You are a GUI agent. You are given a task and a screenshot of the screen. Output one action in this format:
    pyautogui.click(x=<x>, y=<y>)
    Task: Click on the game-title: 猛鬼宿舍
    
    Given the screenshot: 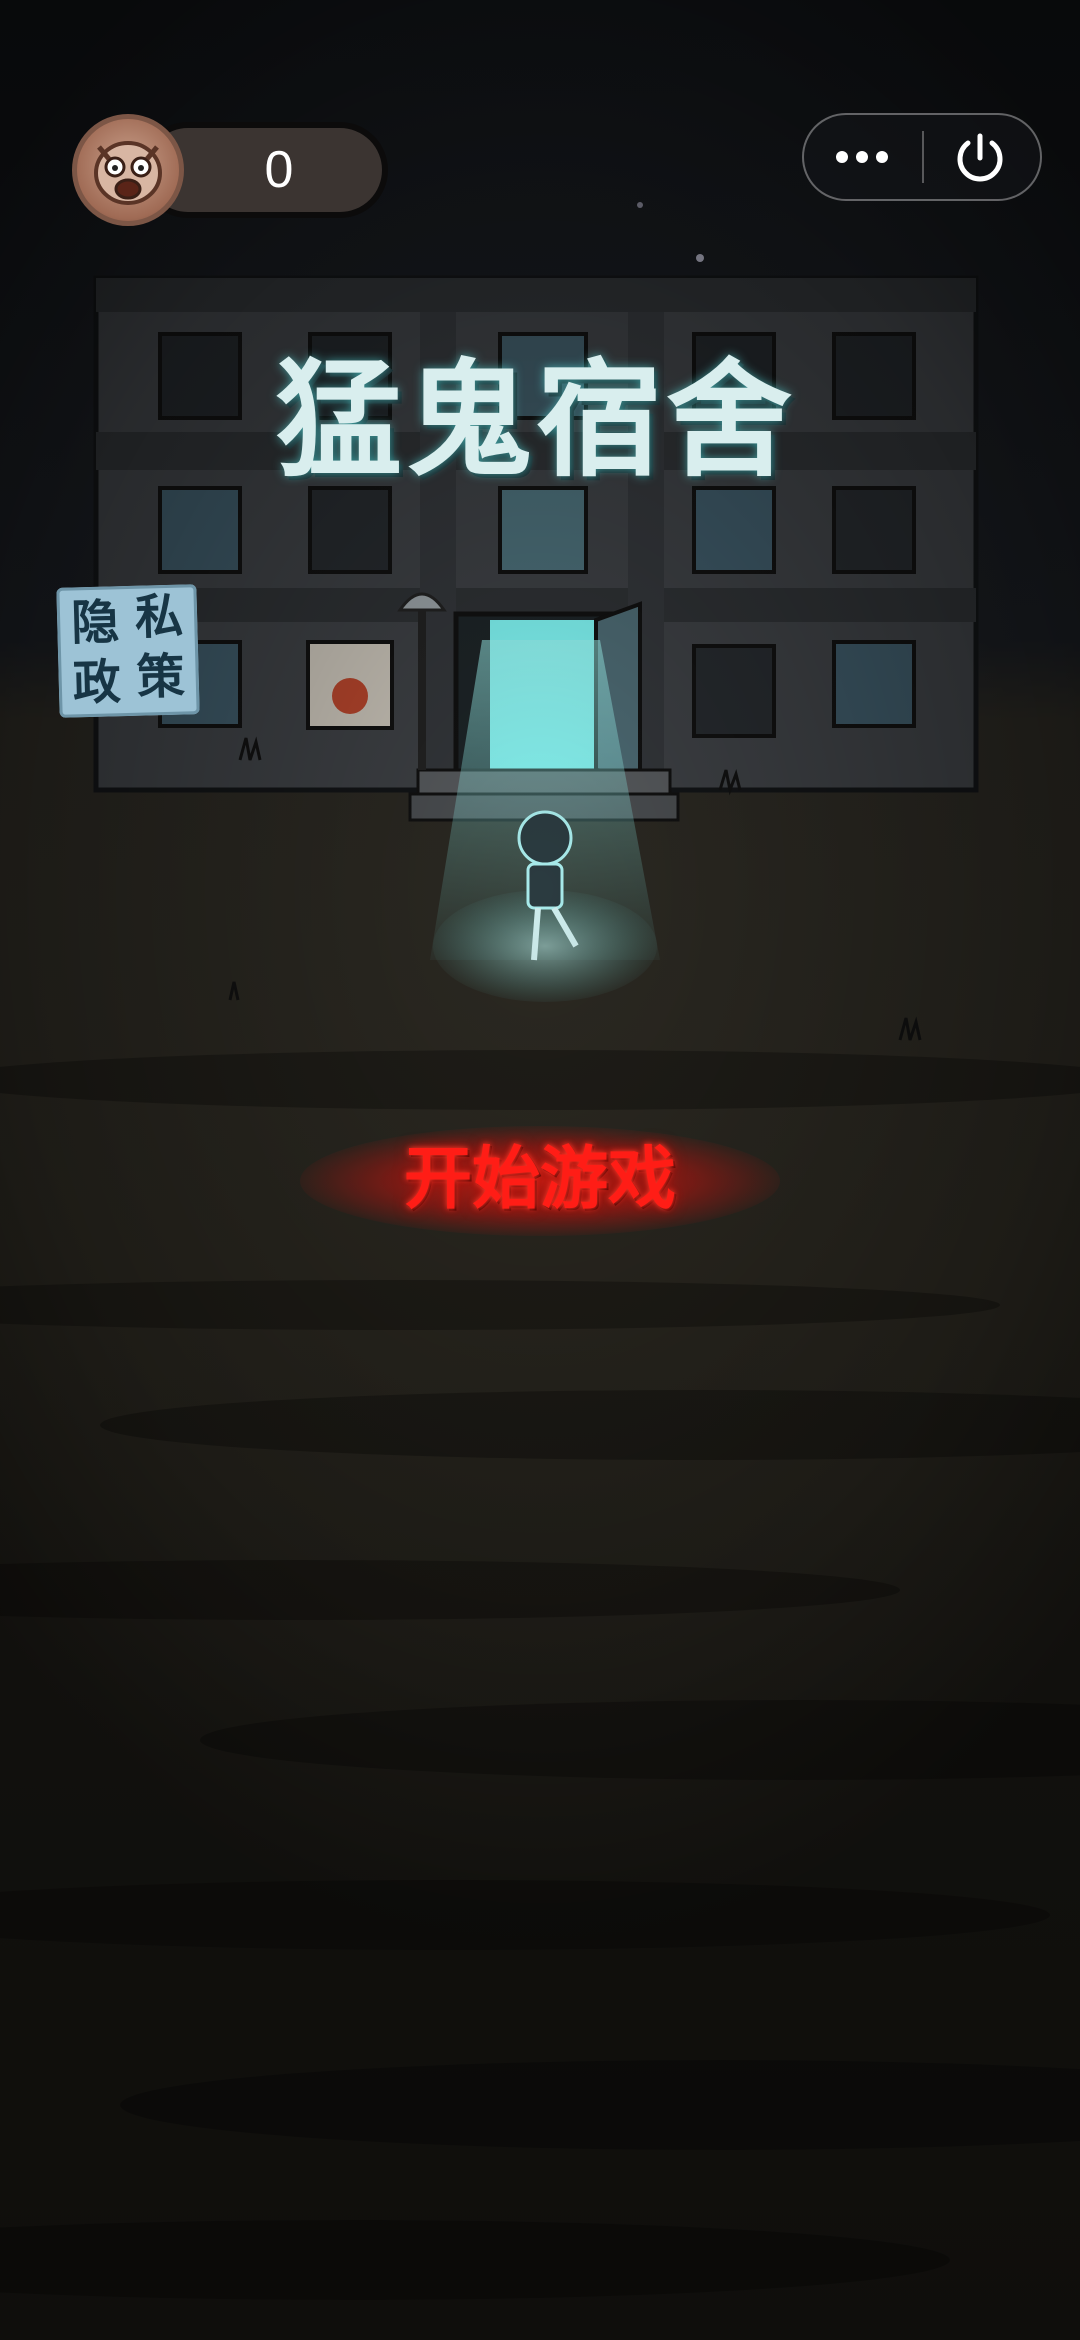 What is the action you would take?
    pyautogui.click(x=536, y=420)
    